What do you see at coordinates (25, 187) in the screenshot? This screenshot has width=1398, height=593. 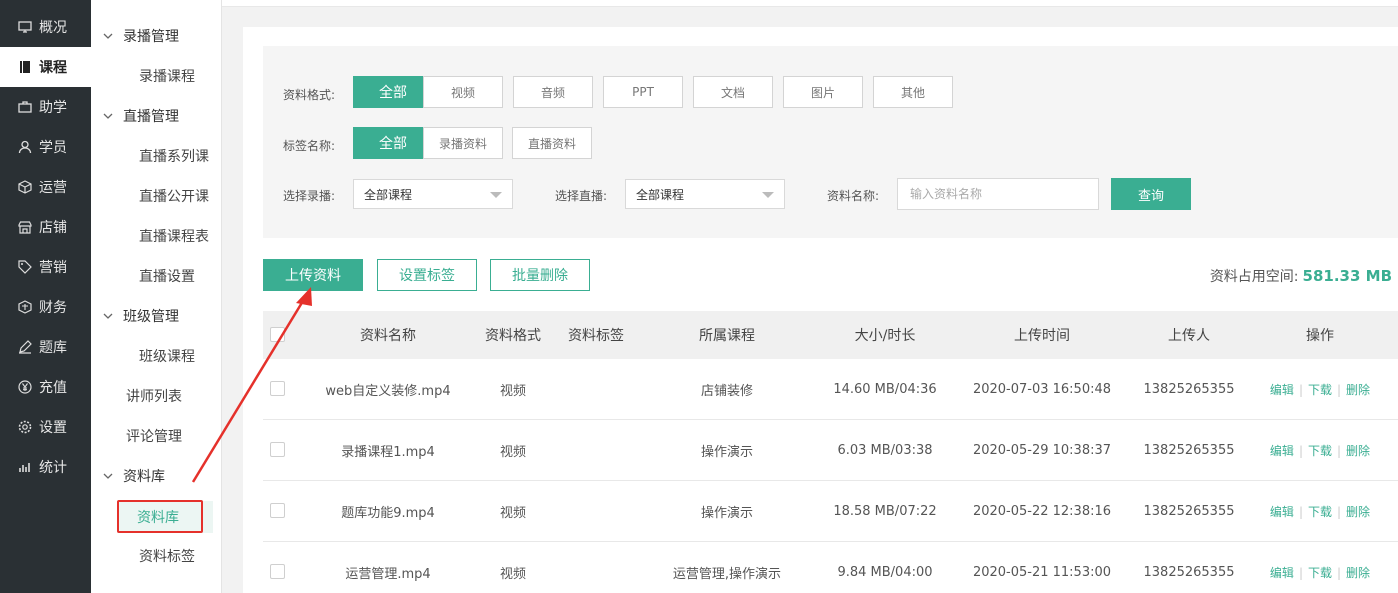 I see `cube-icon` at bounding box center [25, 187].